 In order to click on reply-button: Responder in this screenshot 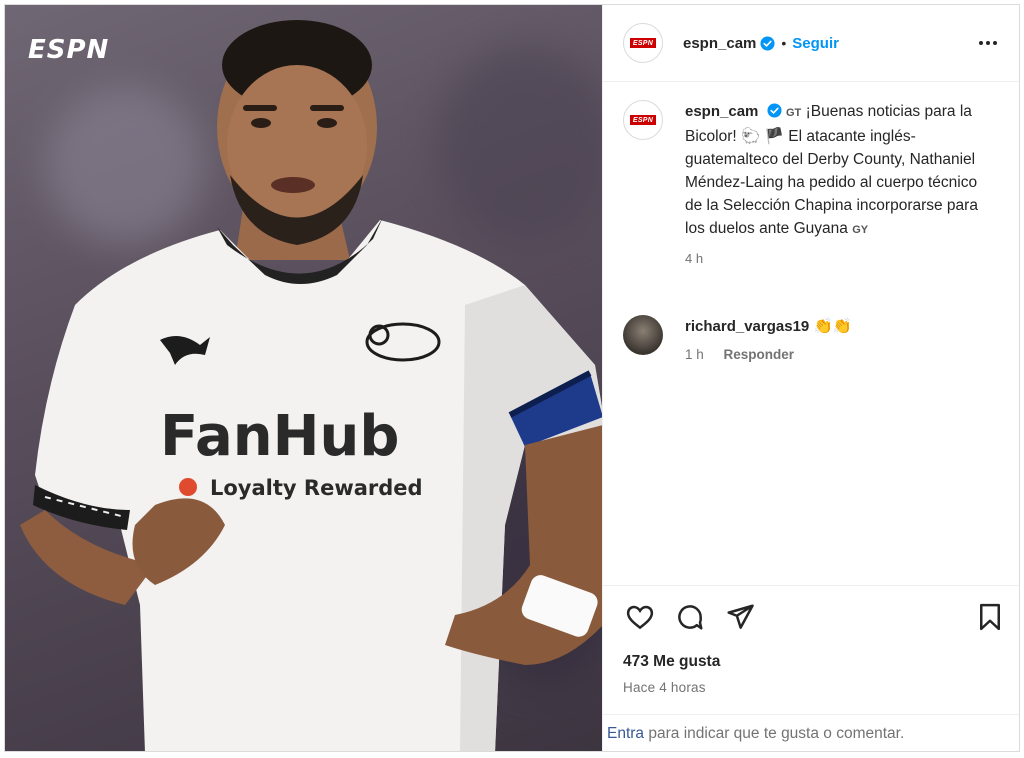, I will do `click(759, 354)`.